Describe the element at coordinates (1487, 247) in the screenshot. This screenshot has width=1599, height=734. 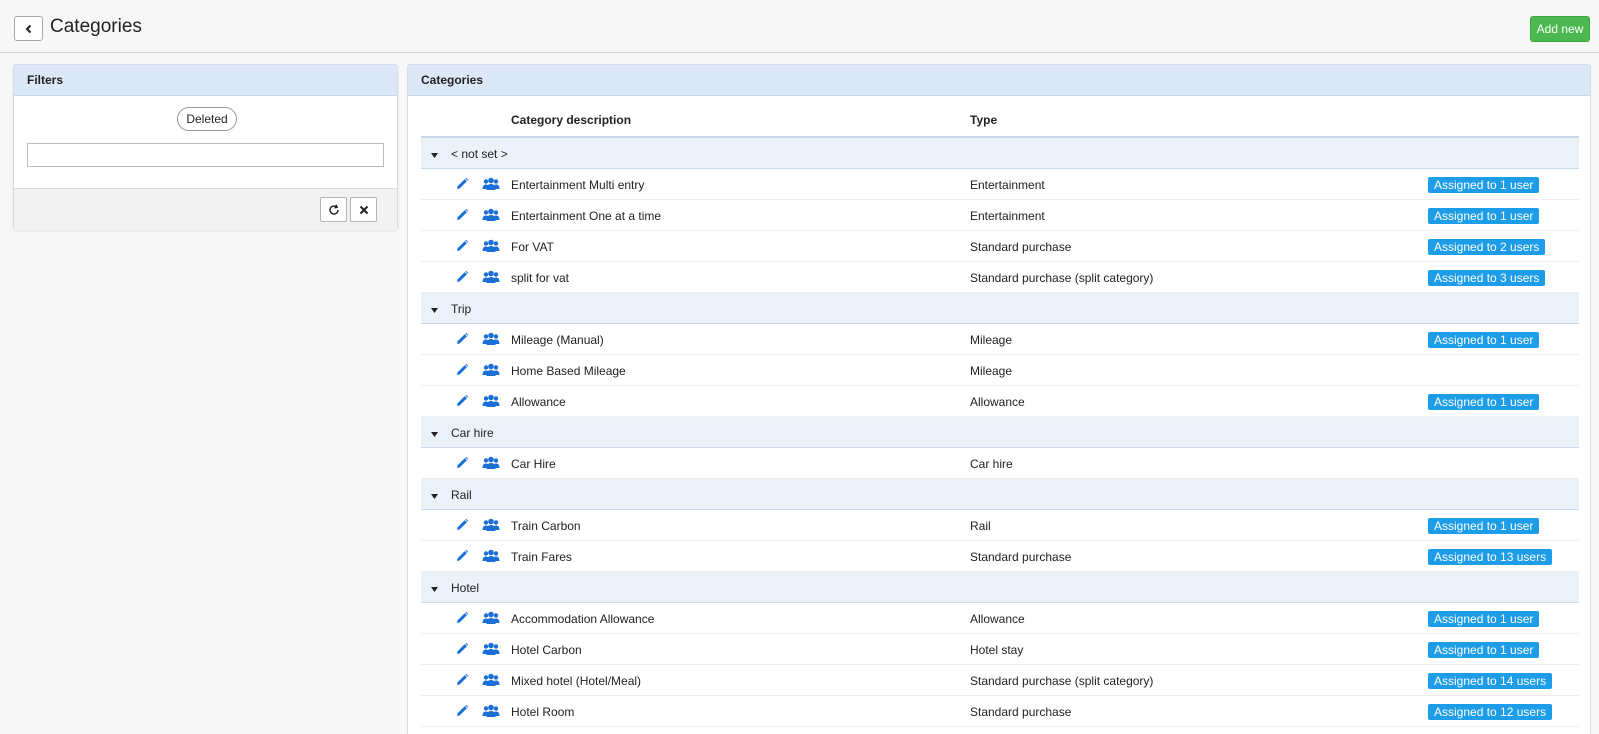
I see `assigned-users-badge: Assigned to 2 users` at that location.